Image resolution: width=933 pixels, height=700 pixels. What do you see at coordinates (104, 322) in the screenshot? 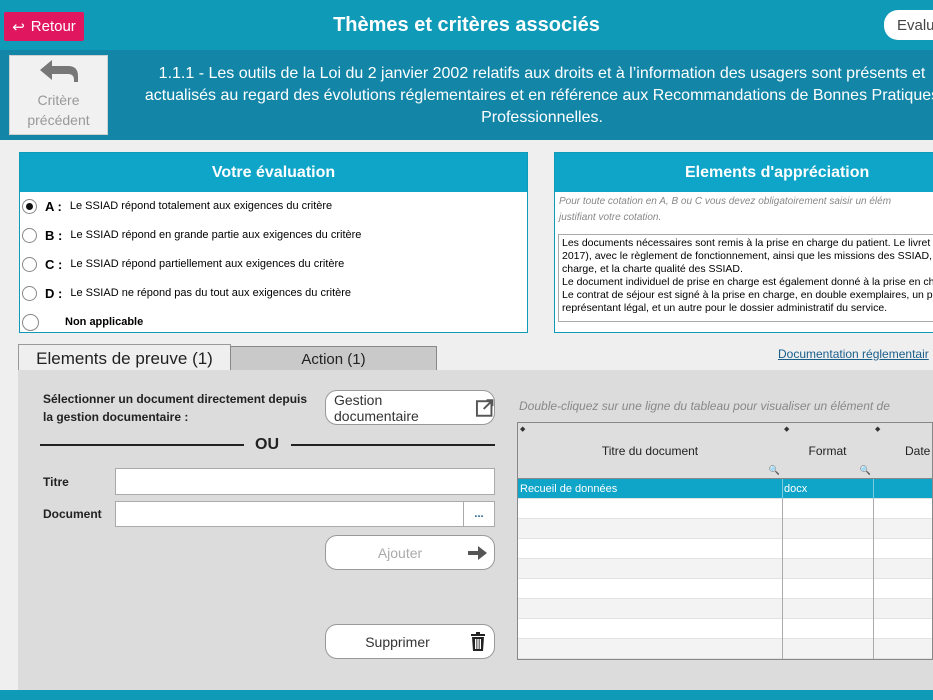
I see `option-na-text: Non applicable` at bounding box center [104, 322].